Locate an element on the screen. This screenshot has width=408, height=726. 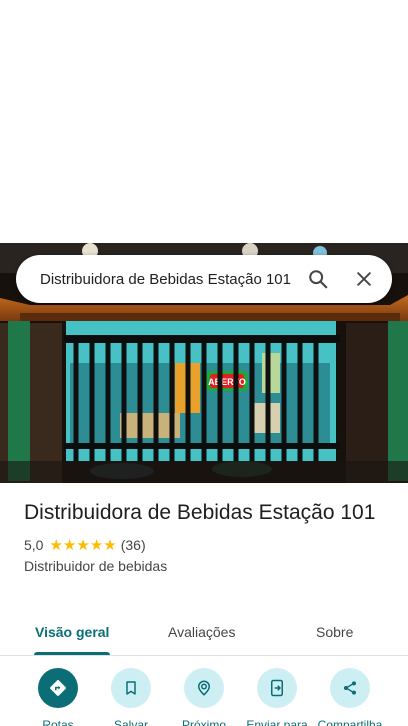
rating-row: 5,0 ★ ★ ★ ★ ★ (36) is located at coordinates (209, 545).